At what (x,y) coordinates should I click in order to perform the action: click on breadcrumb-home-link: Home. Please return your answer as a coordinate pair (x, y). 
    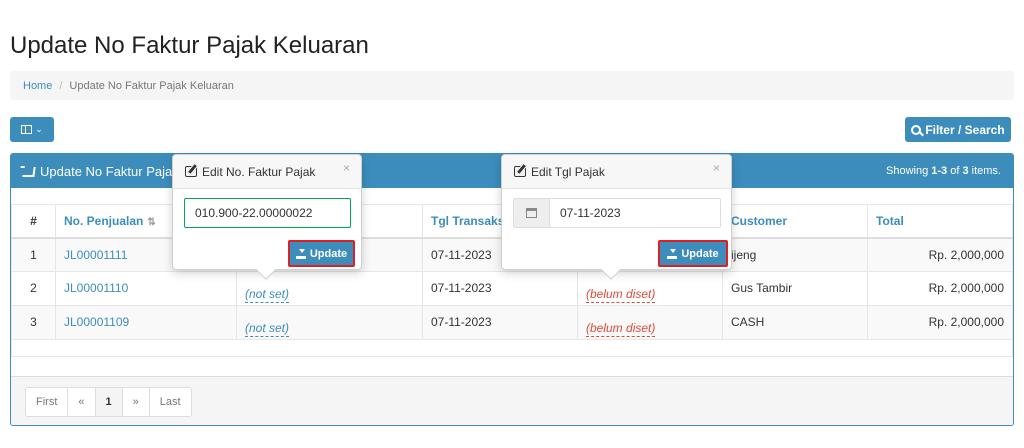
    Looking at the image, I should click on (37, 86).